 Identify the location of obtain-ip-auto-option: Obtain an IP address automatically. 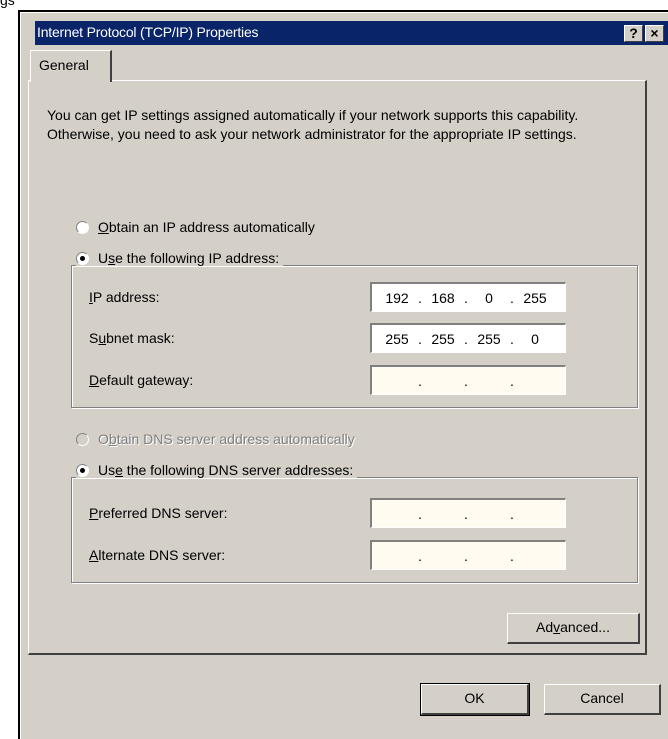
(197, 227).